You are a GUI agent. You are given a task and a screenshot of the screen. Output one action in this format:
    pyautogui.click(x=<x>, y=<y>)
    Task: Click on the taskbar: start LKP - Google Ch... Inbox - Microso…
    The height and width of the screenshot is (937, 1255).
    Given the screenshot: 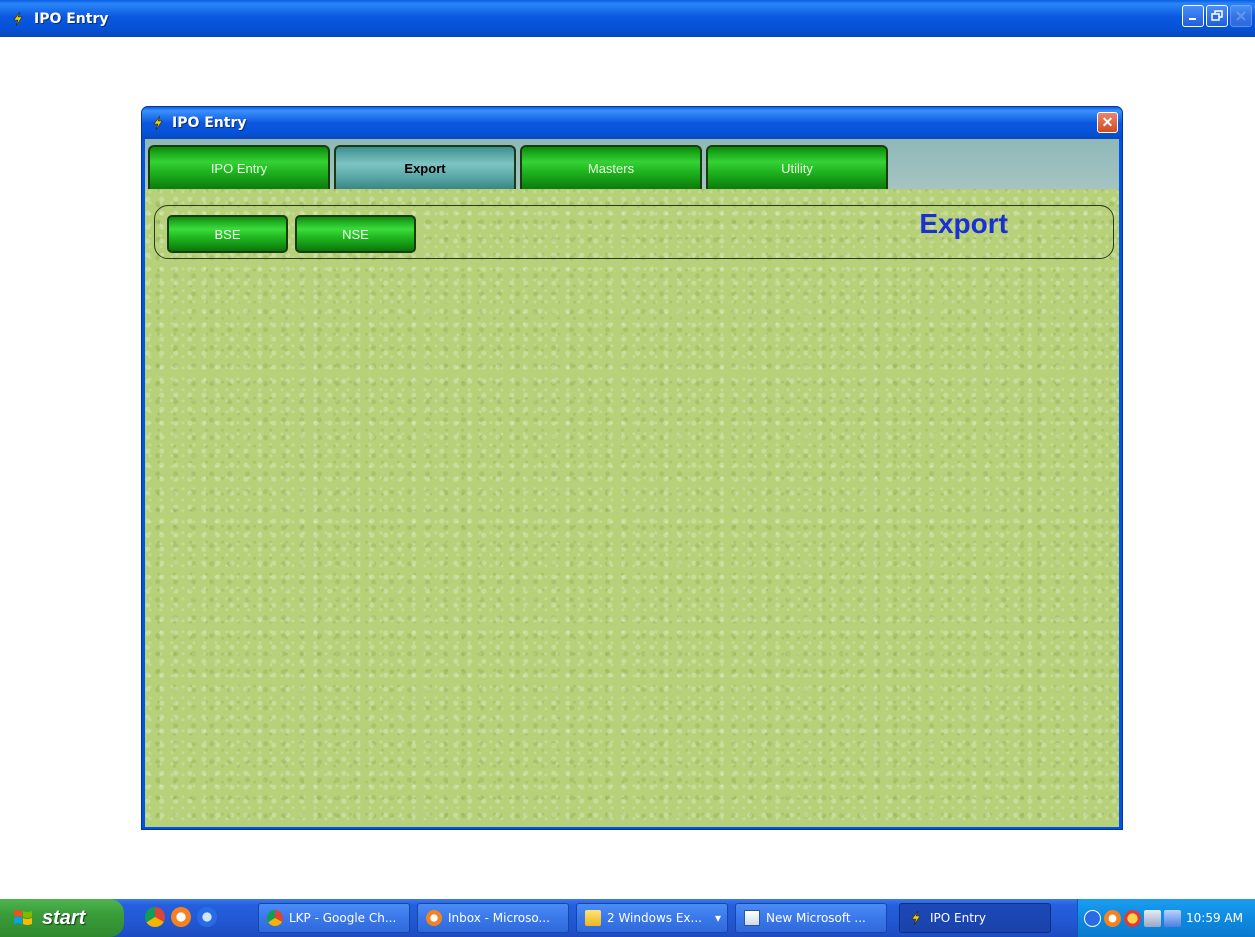 What is the action you would take?
    pyautogui.click(x=627, y=918)
    